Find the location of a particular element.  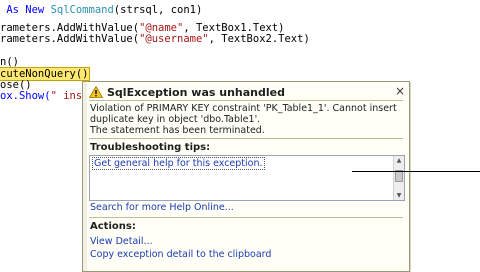

code-line-1: As New SqlCommand(strsql, con1) is located at coordinates (101, 10).